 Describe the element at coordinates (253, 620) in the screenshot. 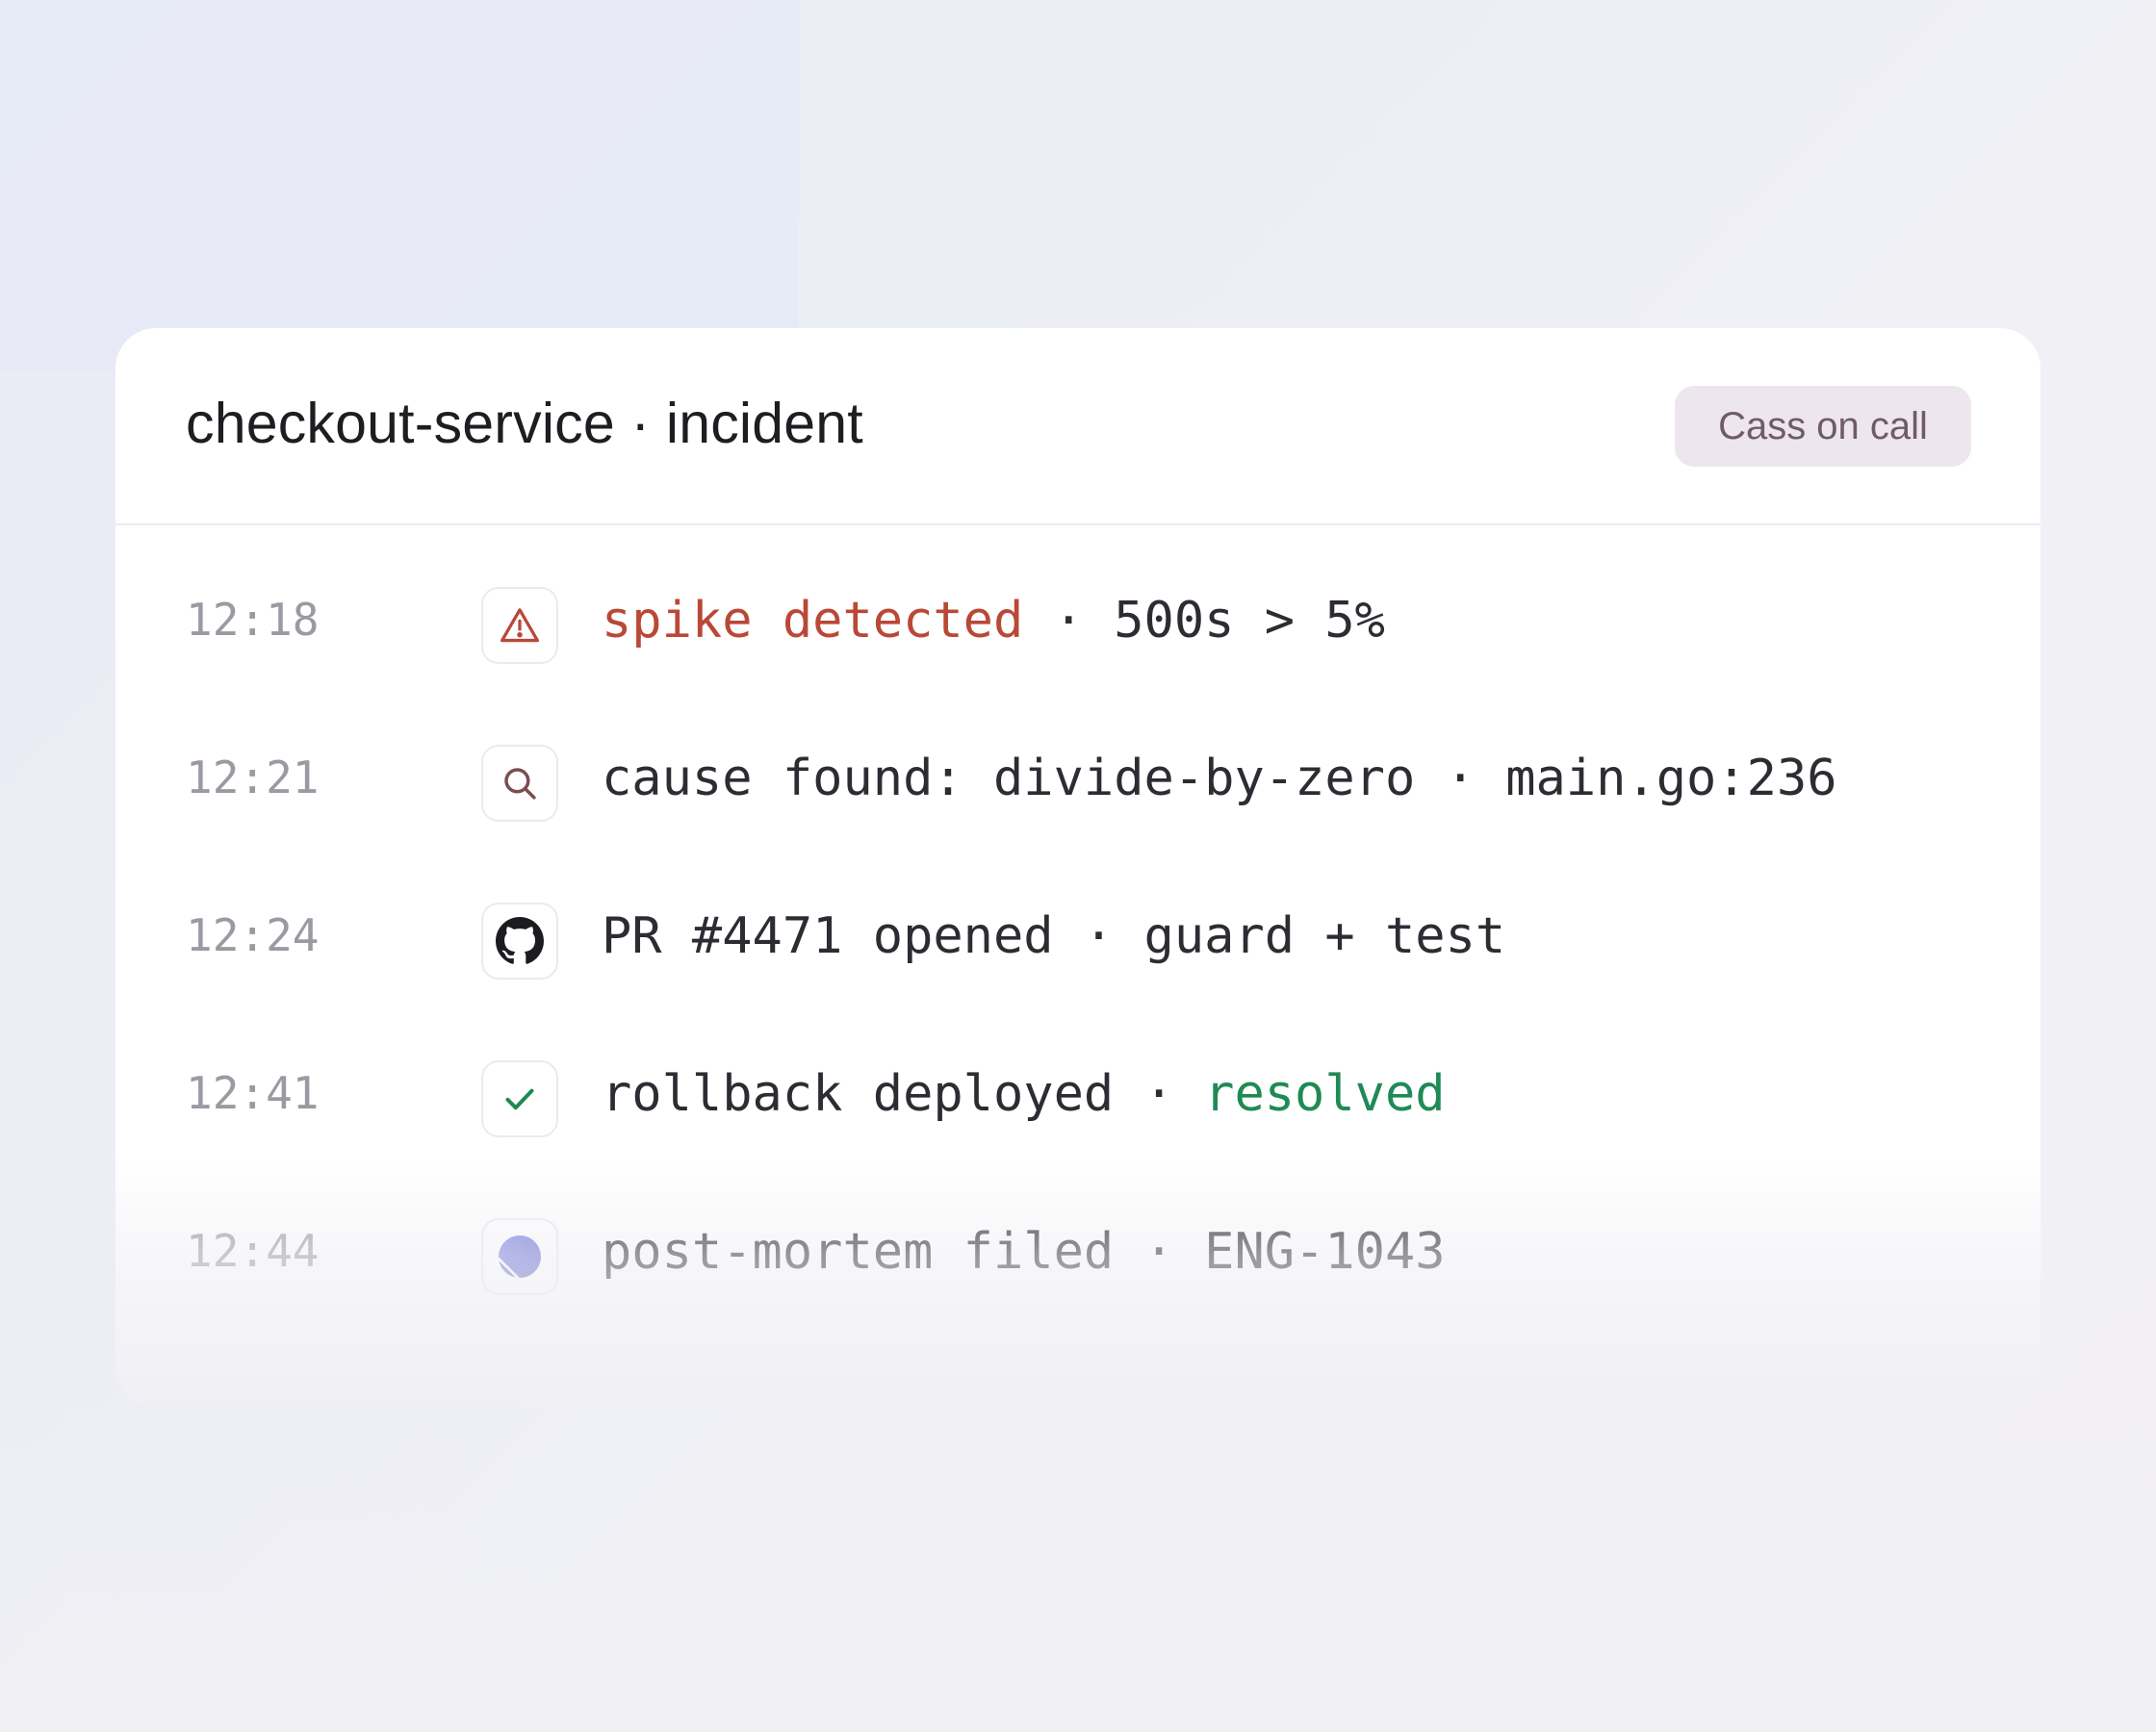

I see `timeline-time: 12:18` at that location.